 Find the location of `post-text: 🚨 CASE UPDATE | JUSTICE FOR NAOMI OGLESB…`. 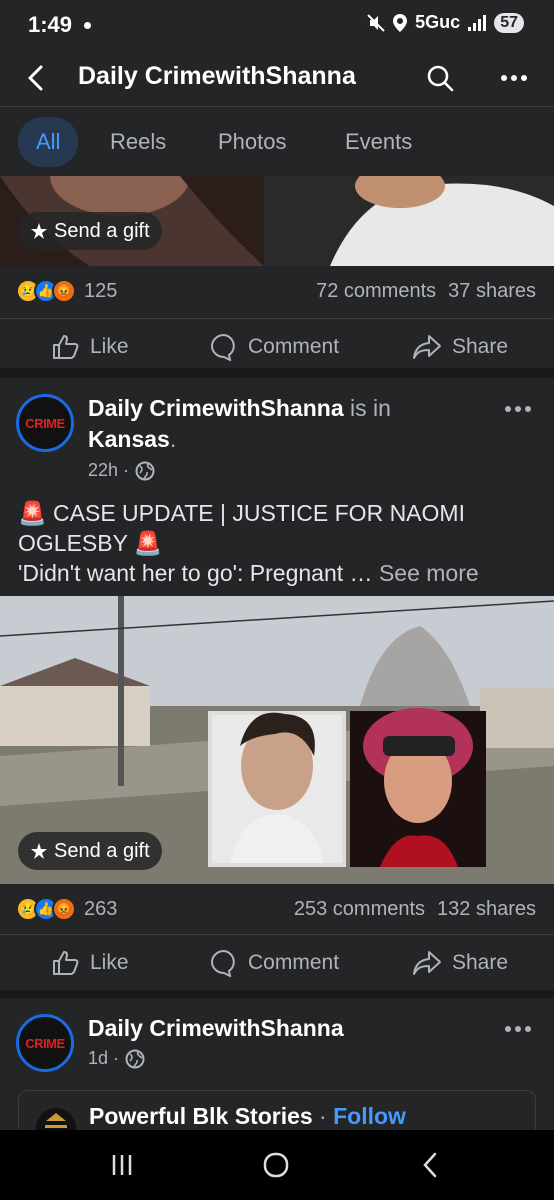

post-text: 🚨 CASE UPDATE | JUSTICE FOR NAOMI OGLESB… is located at coordinates (278, 543).